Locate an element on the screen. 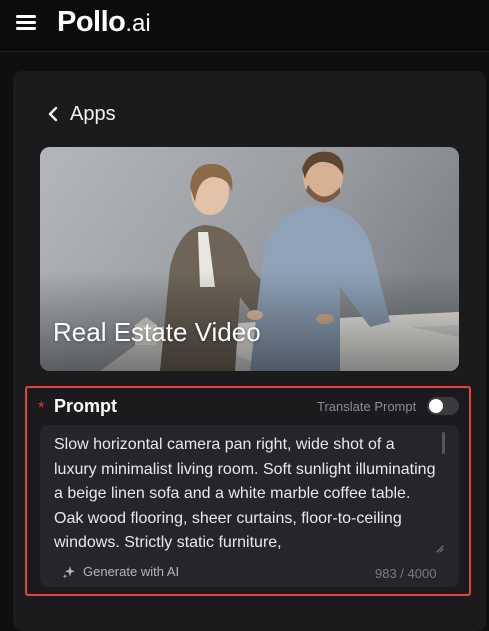 The image size is (489, 631). logo: Pollo.ai is located at coordinates (104, 24).